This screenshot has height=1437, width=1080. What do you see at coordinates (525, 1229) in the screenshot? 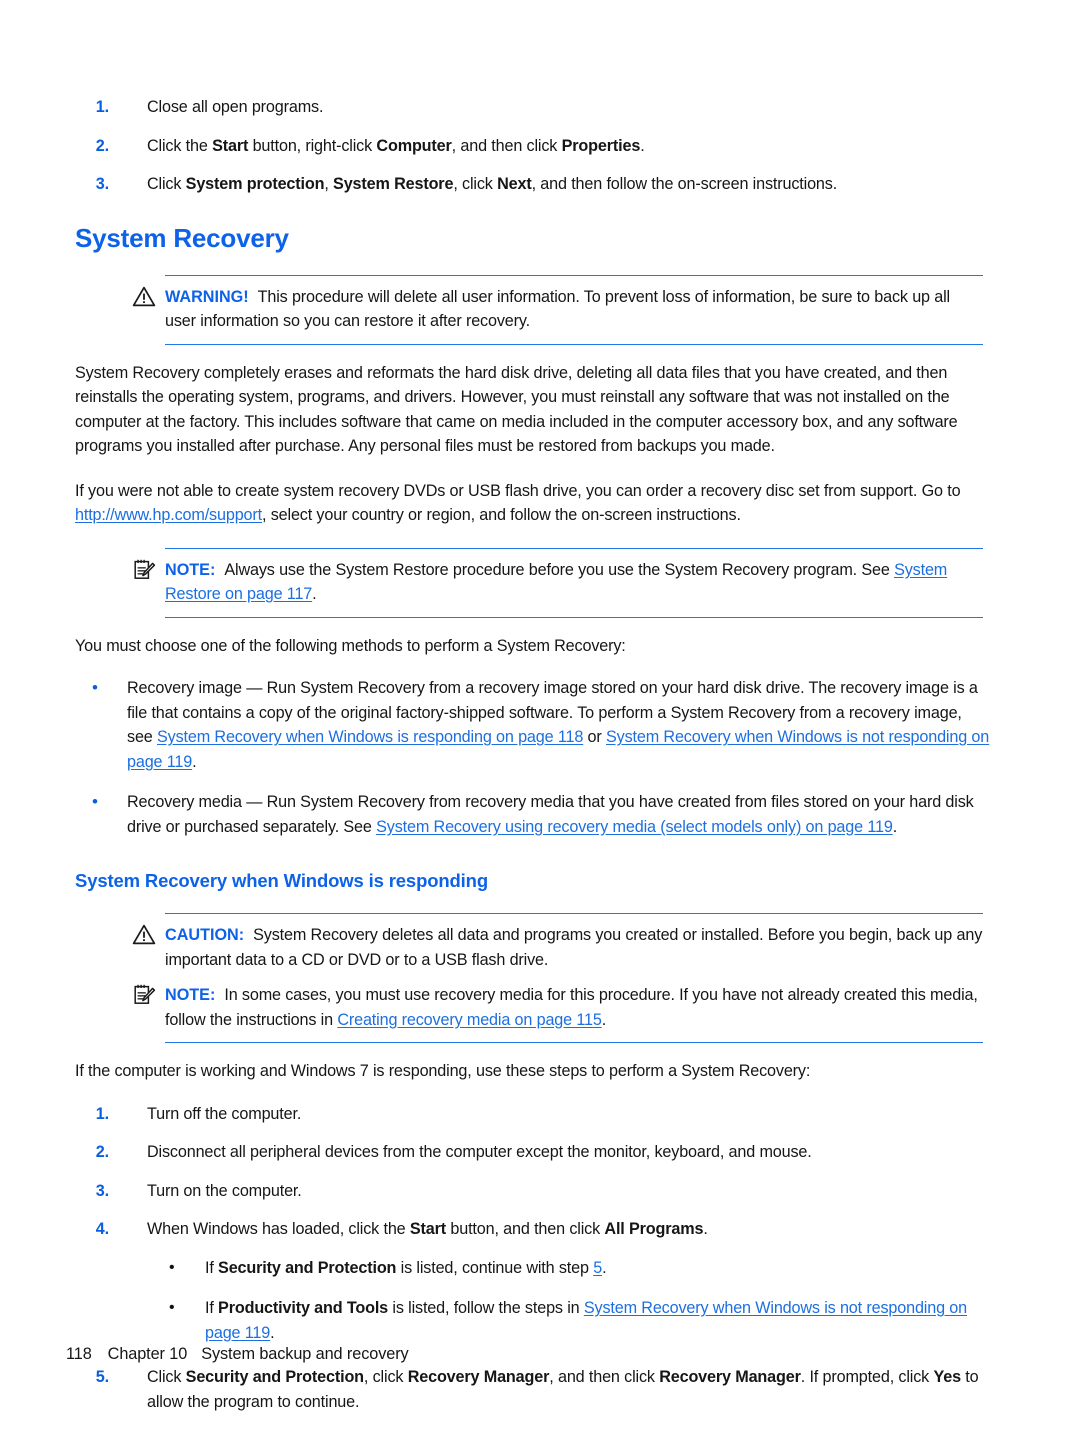
I see `text-run: button, and then click` at bounding box center [525, 1229].